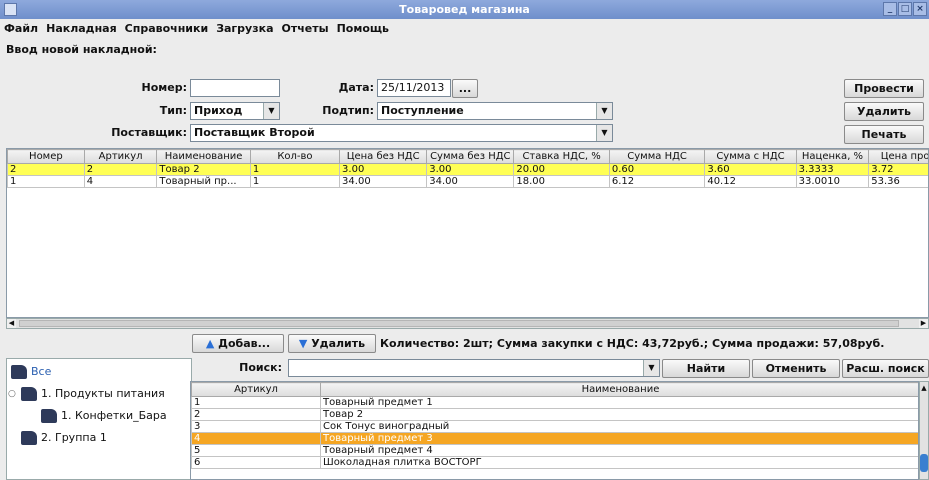 The height and width of the screenshot is (480, 929). I want to click on column-header: Номер, so click(46, 156).